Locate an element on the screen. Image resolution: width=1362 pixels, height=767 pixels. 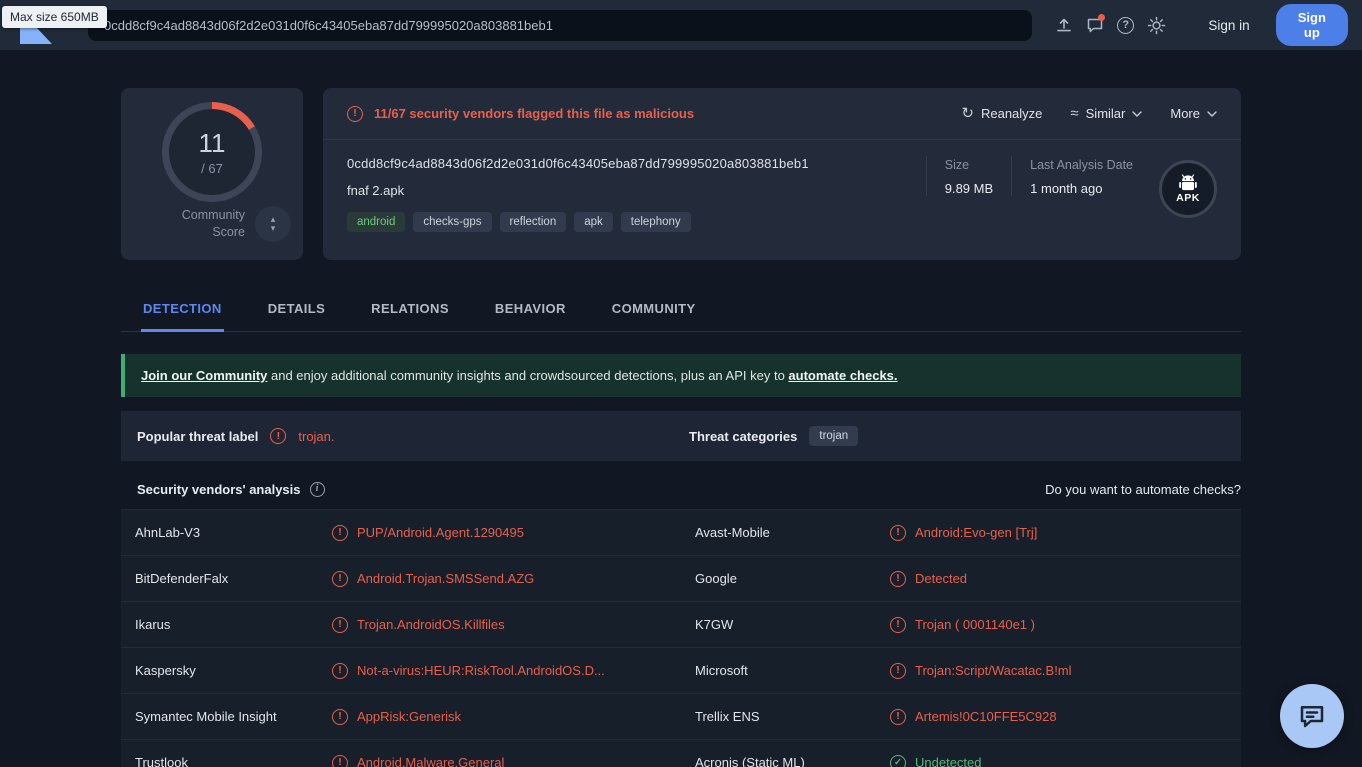
result-text: Trojan.AndroidOS.Killfiles is located at coordinates (431, 624).